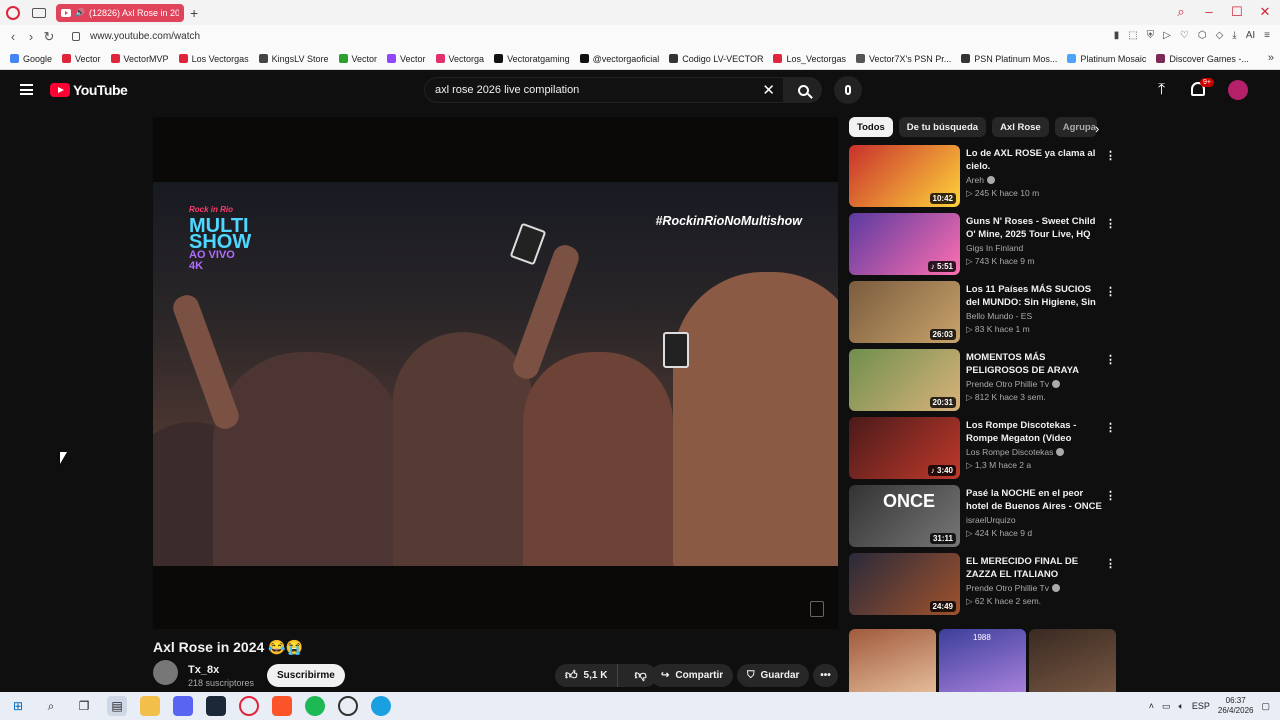 The image size is (1280, 720). What do you see at coordinates (904, 516) in the screenshot?
I see `video-thumbnail: ONCE 31:11` at bounding box center [904, 516].